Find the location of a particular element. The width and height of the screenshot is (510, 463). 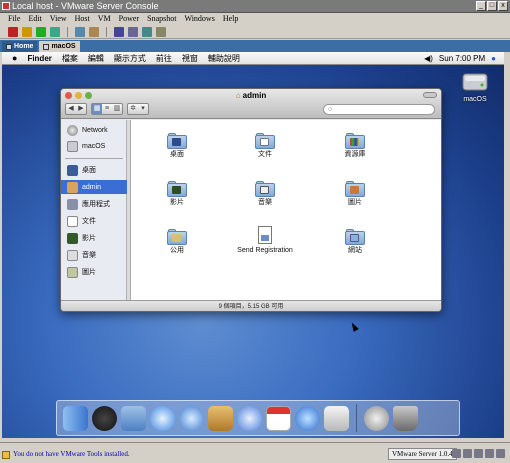

downloads-icon is located at coordinates (376, 418).